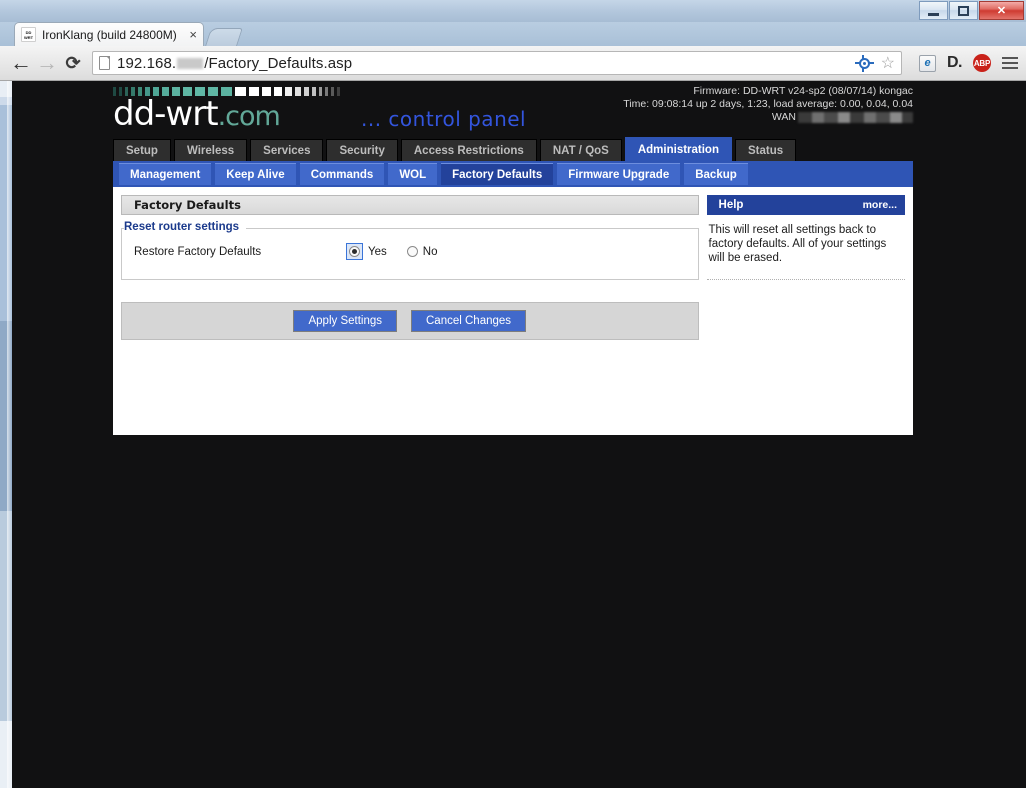 This screenshot has height=788, width=1026. Describe the element at coordinates (166, 114) in the screenshot. I see `logo-main-text: dd-wrt` at that location.